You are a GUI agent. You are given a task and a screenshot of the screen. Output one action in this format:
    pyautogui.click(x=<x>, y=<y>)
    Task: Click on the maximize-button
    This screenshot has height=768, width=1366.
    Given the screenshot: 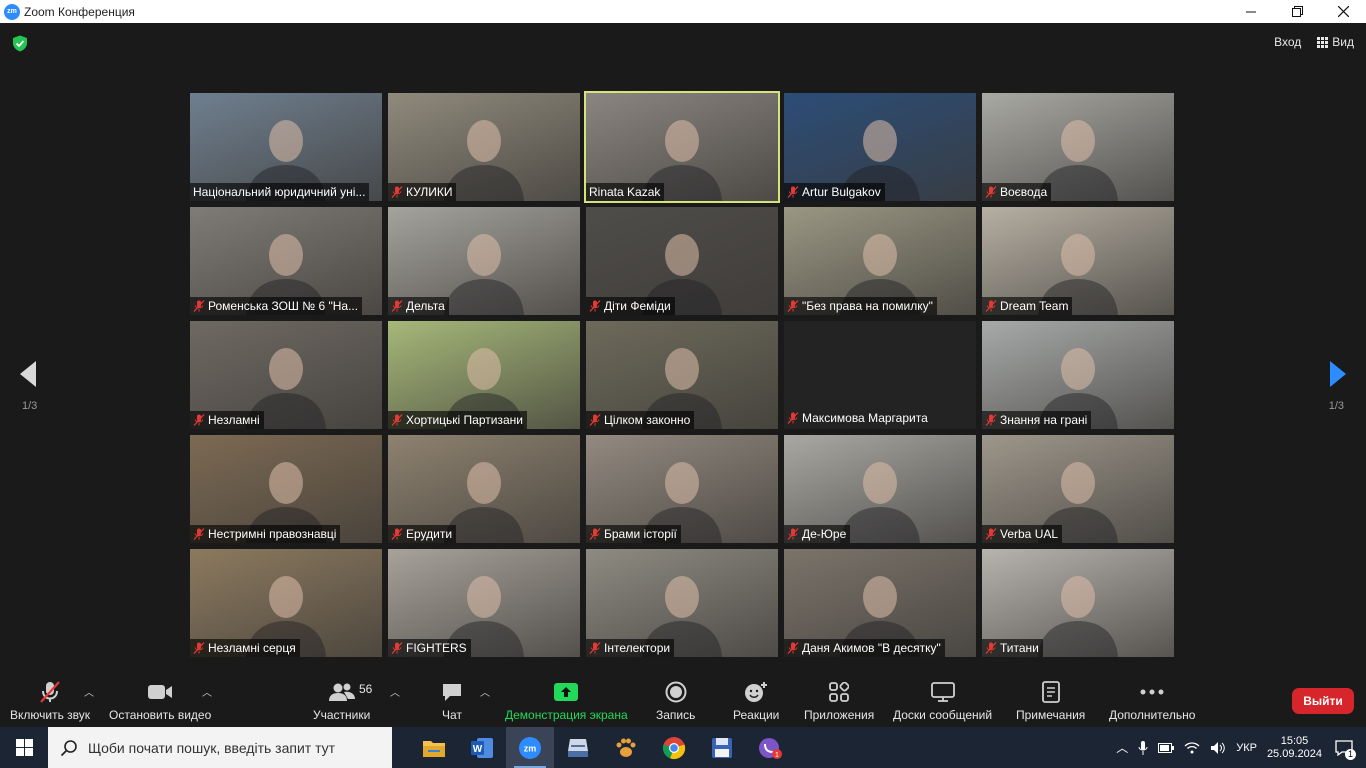 What is the action you would take?
    pyautogui.click(x=1297, y=11)
    